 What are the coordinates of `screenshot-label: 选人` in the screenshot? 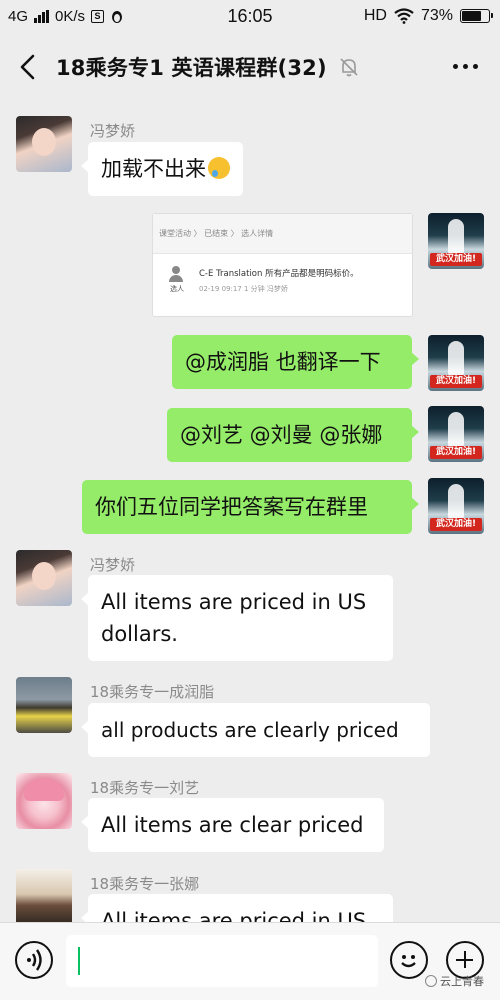 It's located at (177, 289).